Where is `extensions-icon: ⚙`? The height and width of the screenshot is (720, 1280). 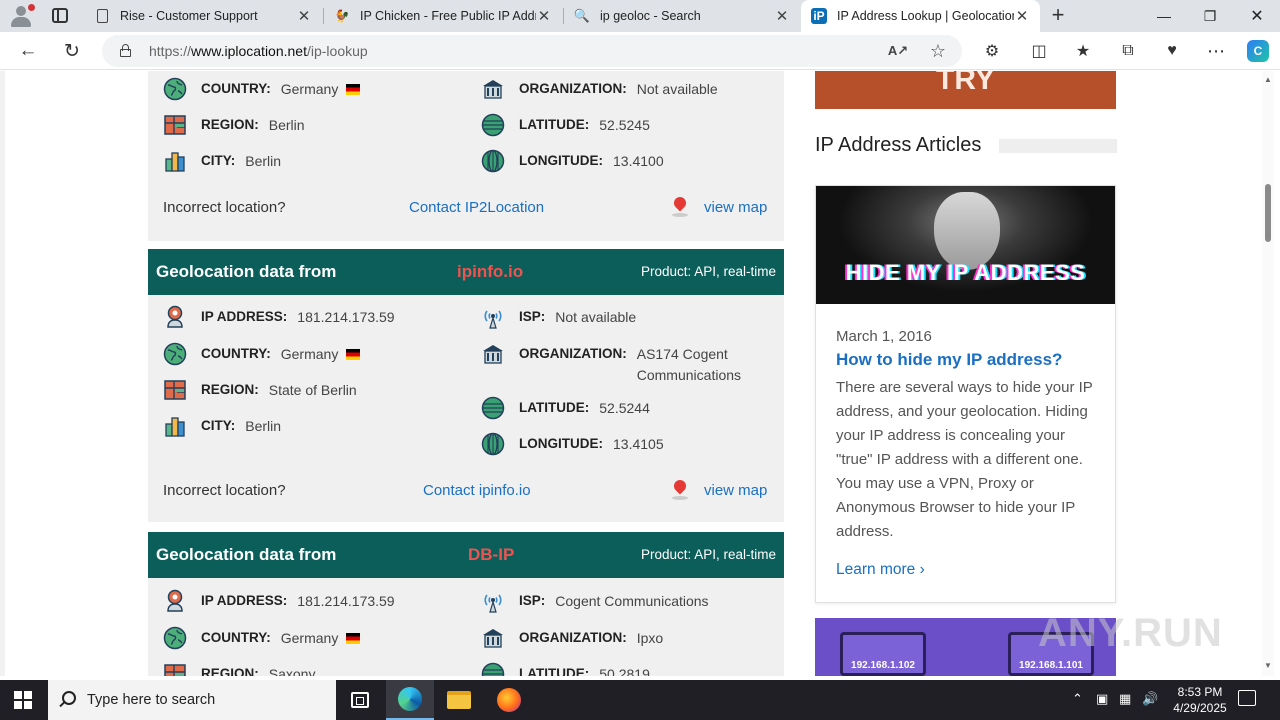
extensions-icon: ⚙ is located at coordinates (992, 51).